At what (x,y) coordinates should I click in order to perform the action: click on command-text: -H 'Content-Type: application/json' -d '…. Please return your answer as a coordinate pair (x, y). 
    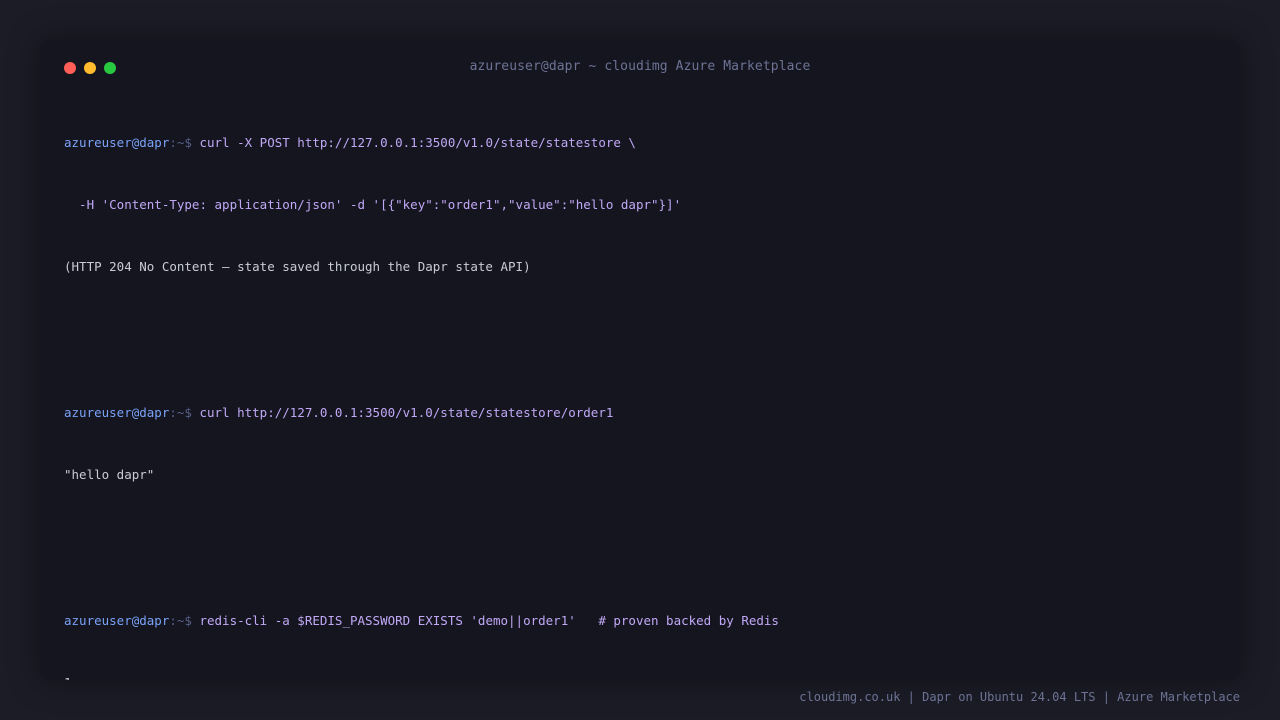
    Looking at the image, I should click on (373, 204).